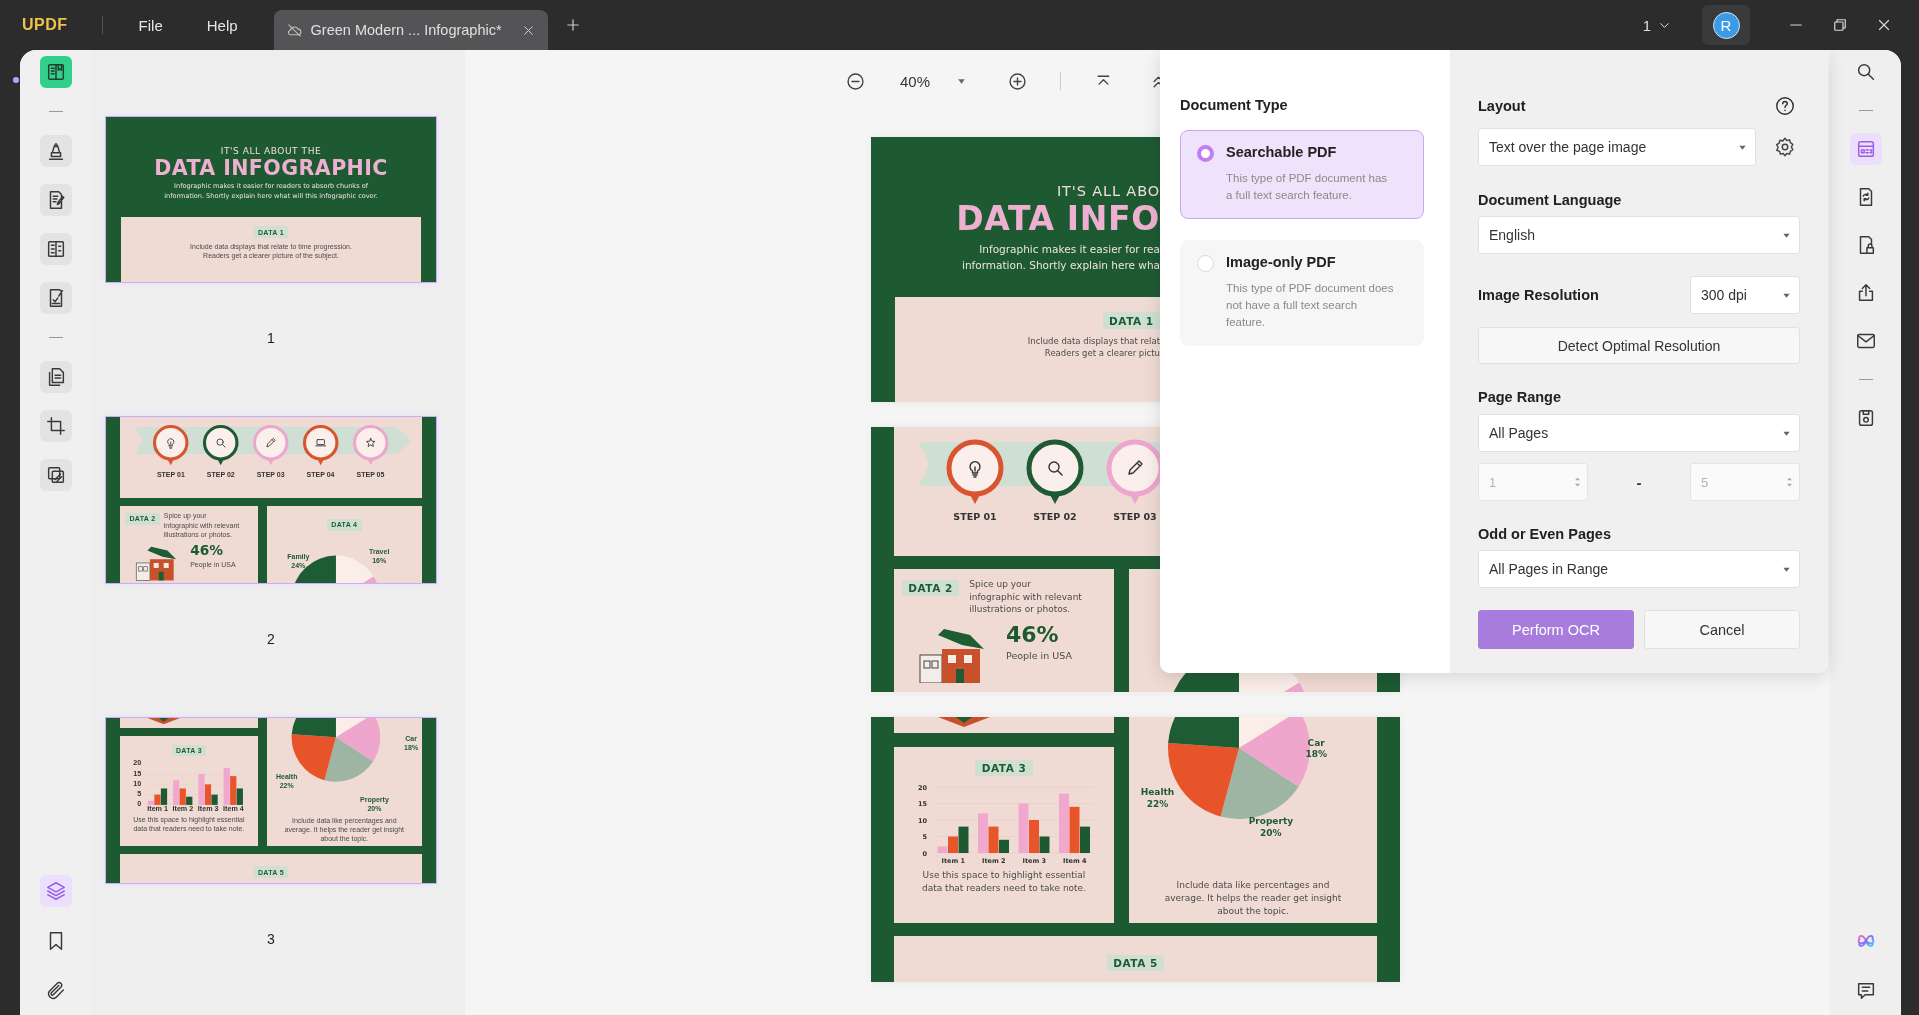  Describe the element at coordinates (1745, 295) in the screenshot. I see `dropdown-field: 300 dpi` at that location.